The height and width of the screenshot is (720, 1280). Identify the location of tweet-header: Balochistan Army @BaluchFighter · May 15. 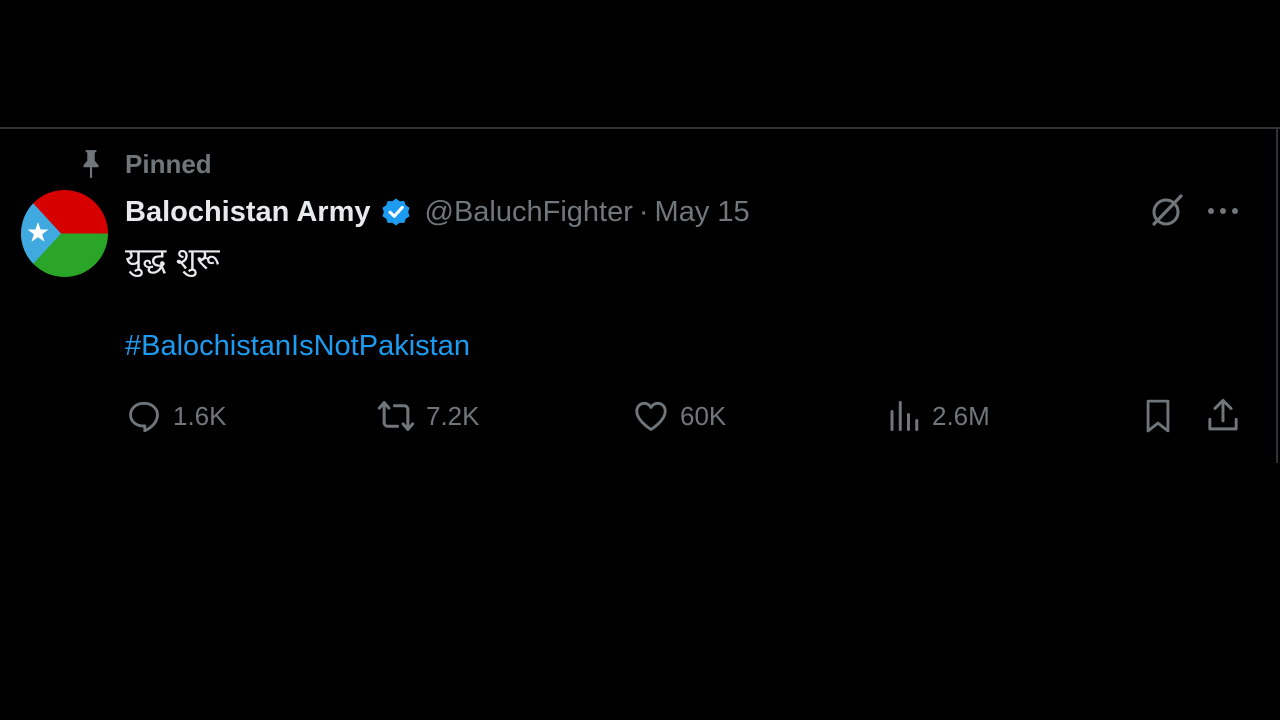
(437, 212).